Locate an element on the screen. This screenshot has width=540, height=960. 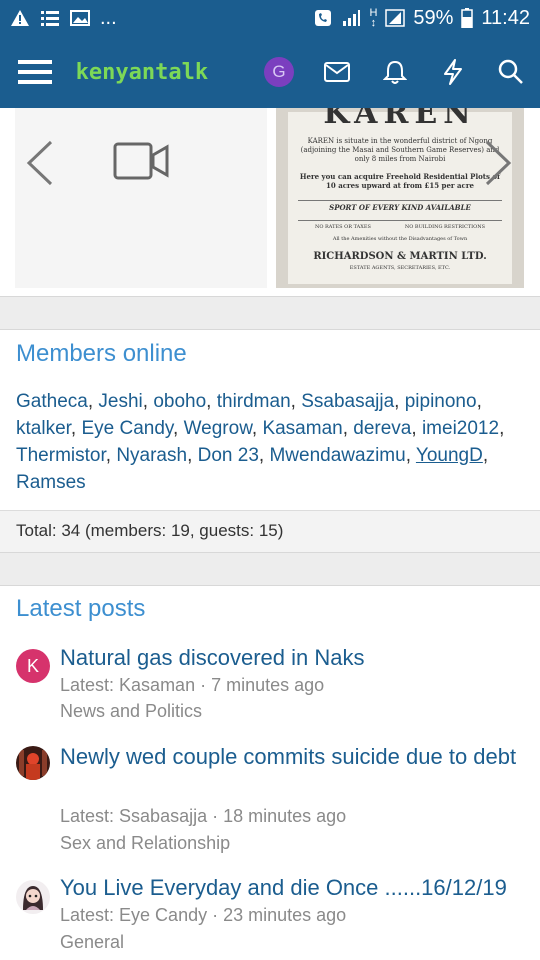
search-button is located at coordinates (511, 72).